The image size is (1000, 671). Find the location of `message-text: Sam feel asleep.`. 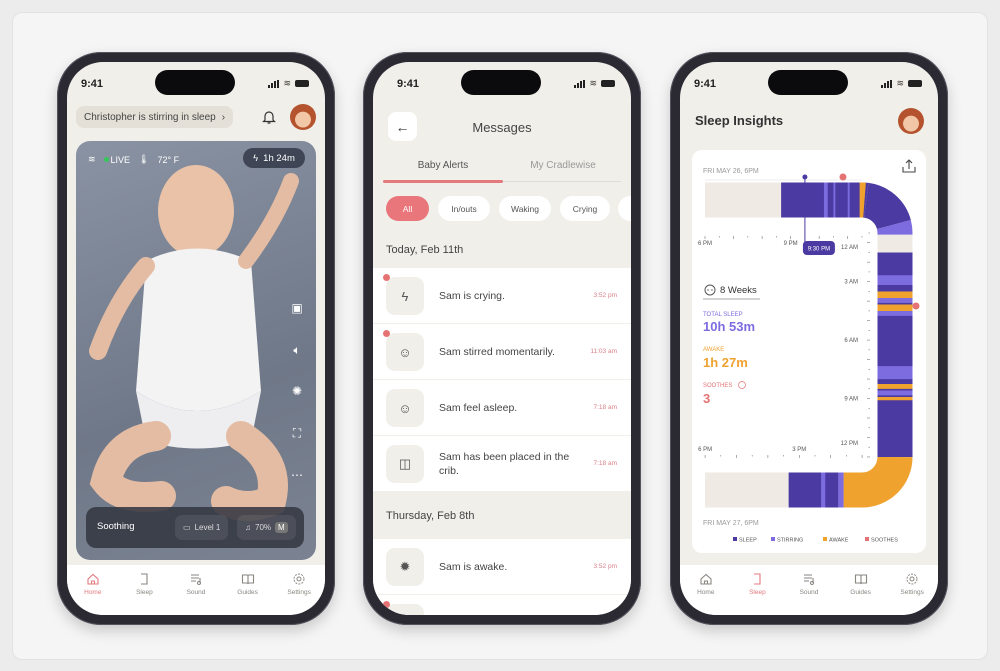

message-text: Sam feel asleep. is located at coordinates (478, 408).